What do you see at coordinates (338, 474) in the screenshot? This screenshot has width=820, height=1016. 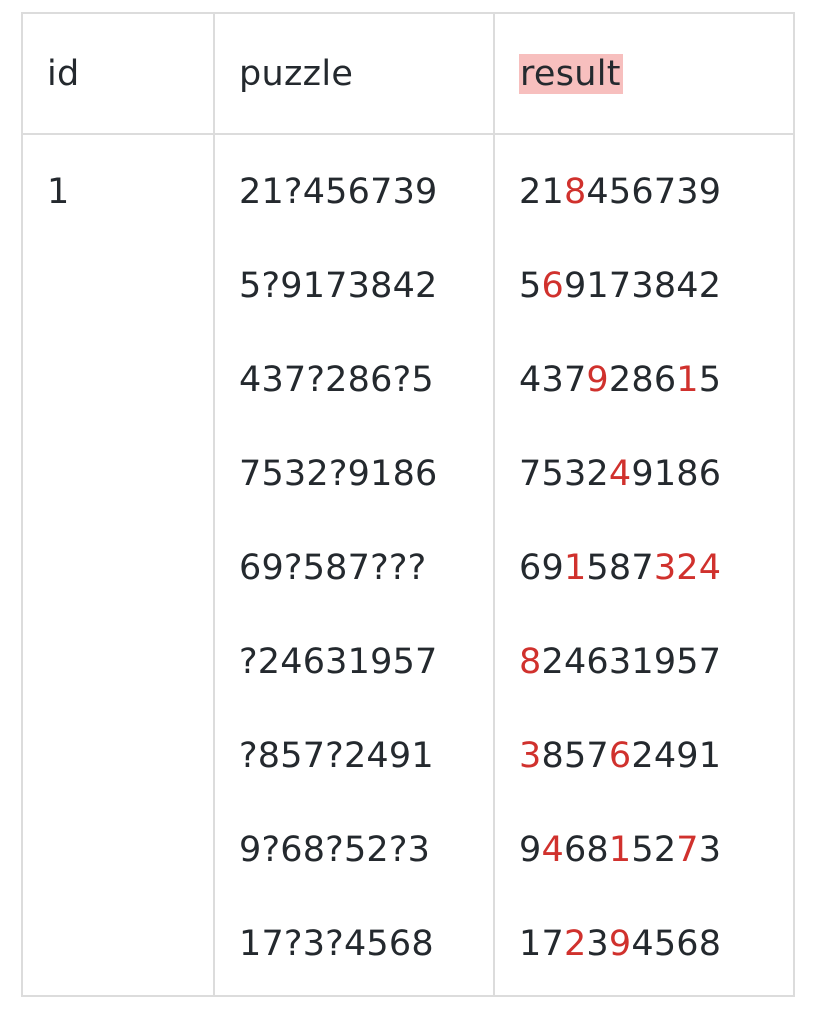 I see `puzzle-line: 7532?9186` at bounding box center [338, 474].